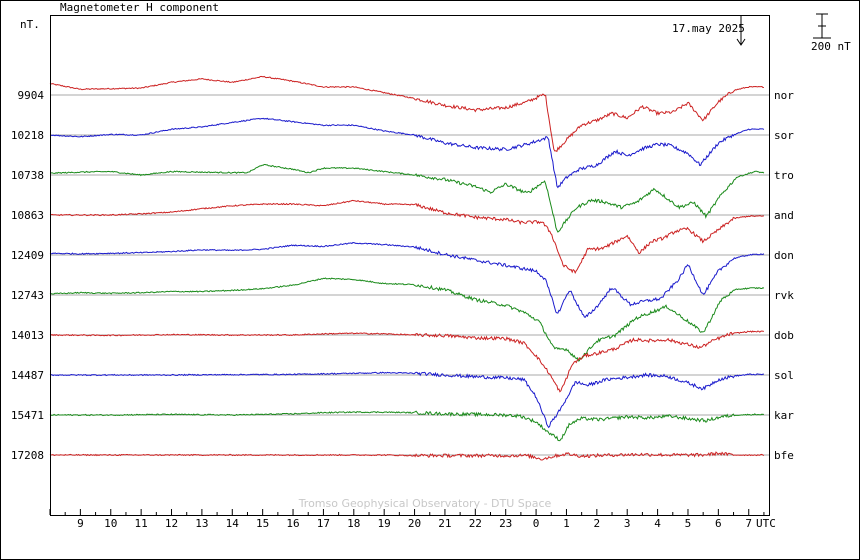 This screenshot has width=860, height=560. What do you see at coordinates (784, 175) in the screenshot?
I see `station-tro: tro` at bounding box center [784, 175].